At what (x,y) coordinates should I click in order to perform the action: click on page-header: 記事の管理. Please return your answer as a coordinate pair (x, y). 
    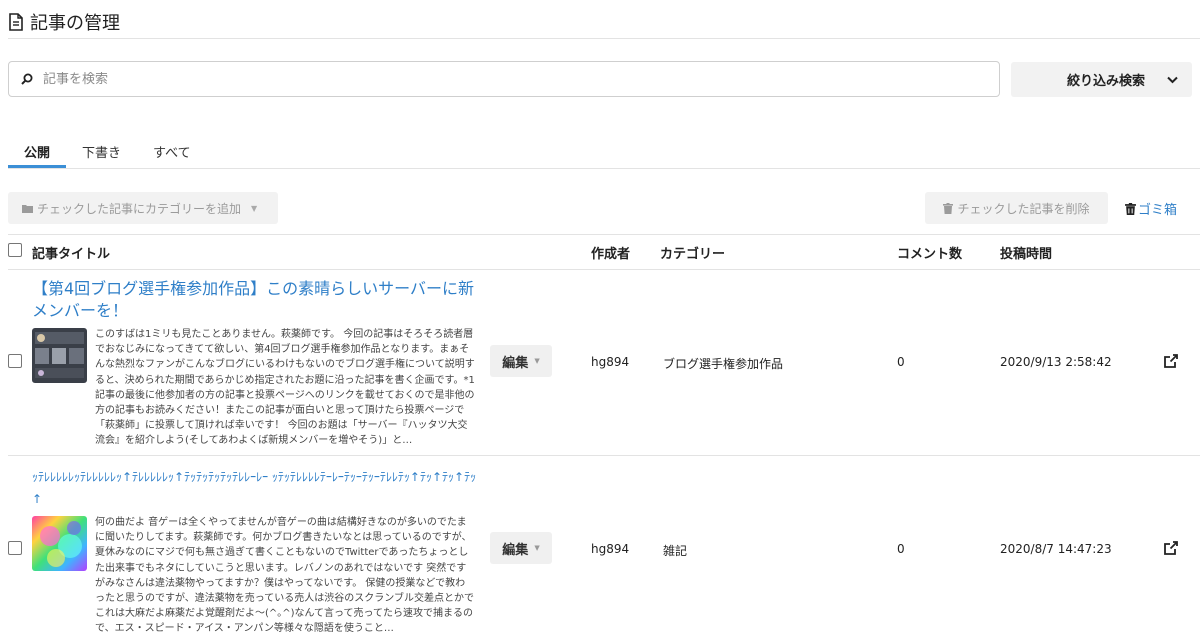
    Looking at the image, I should click on (600, 22).